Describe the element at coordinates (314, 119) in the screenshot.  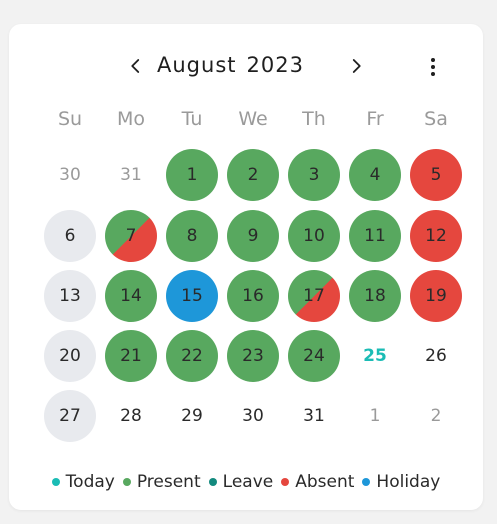
I see `weekday-th: Th` at that location.